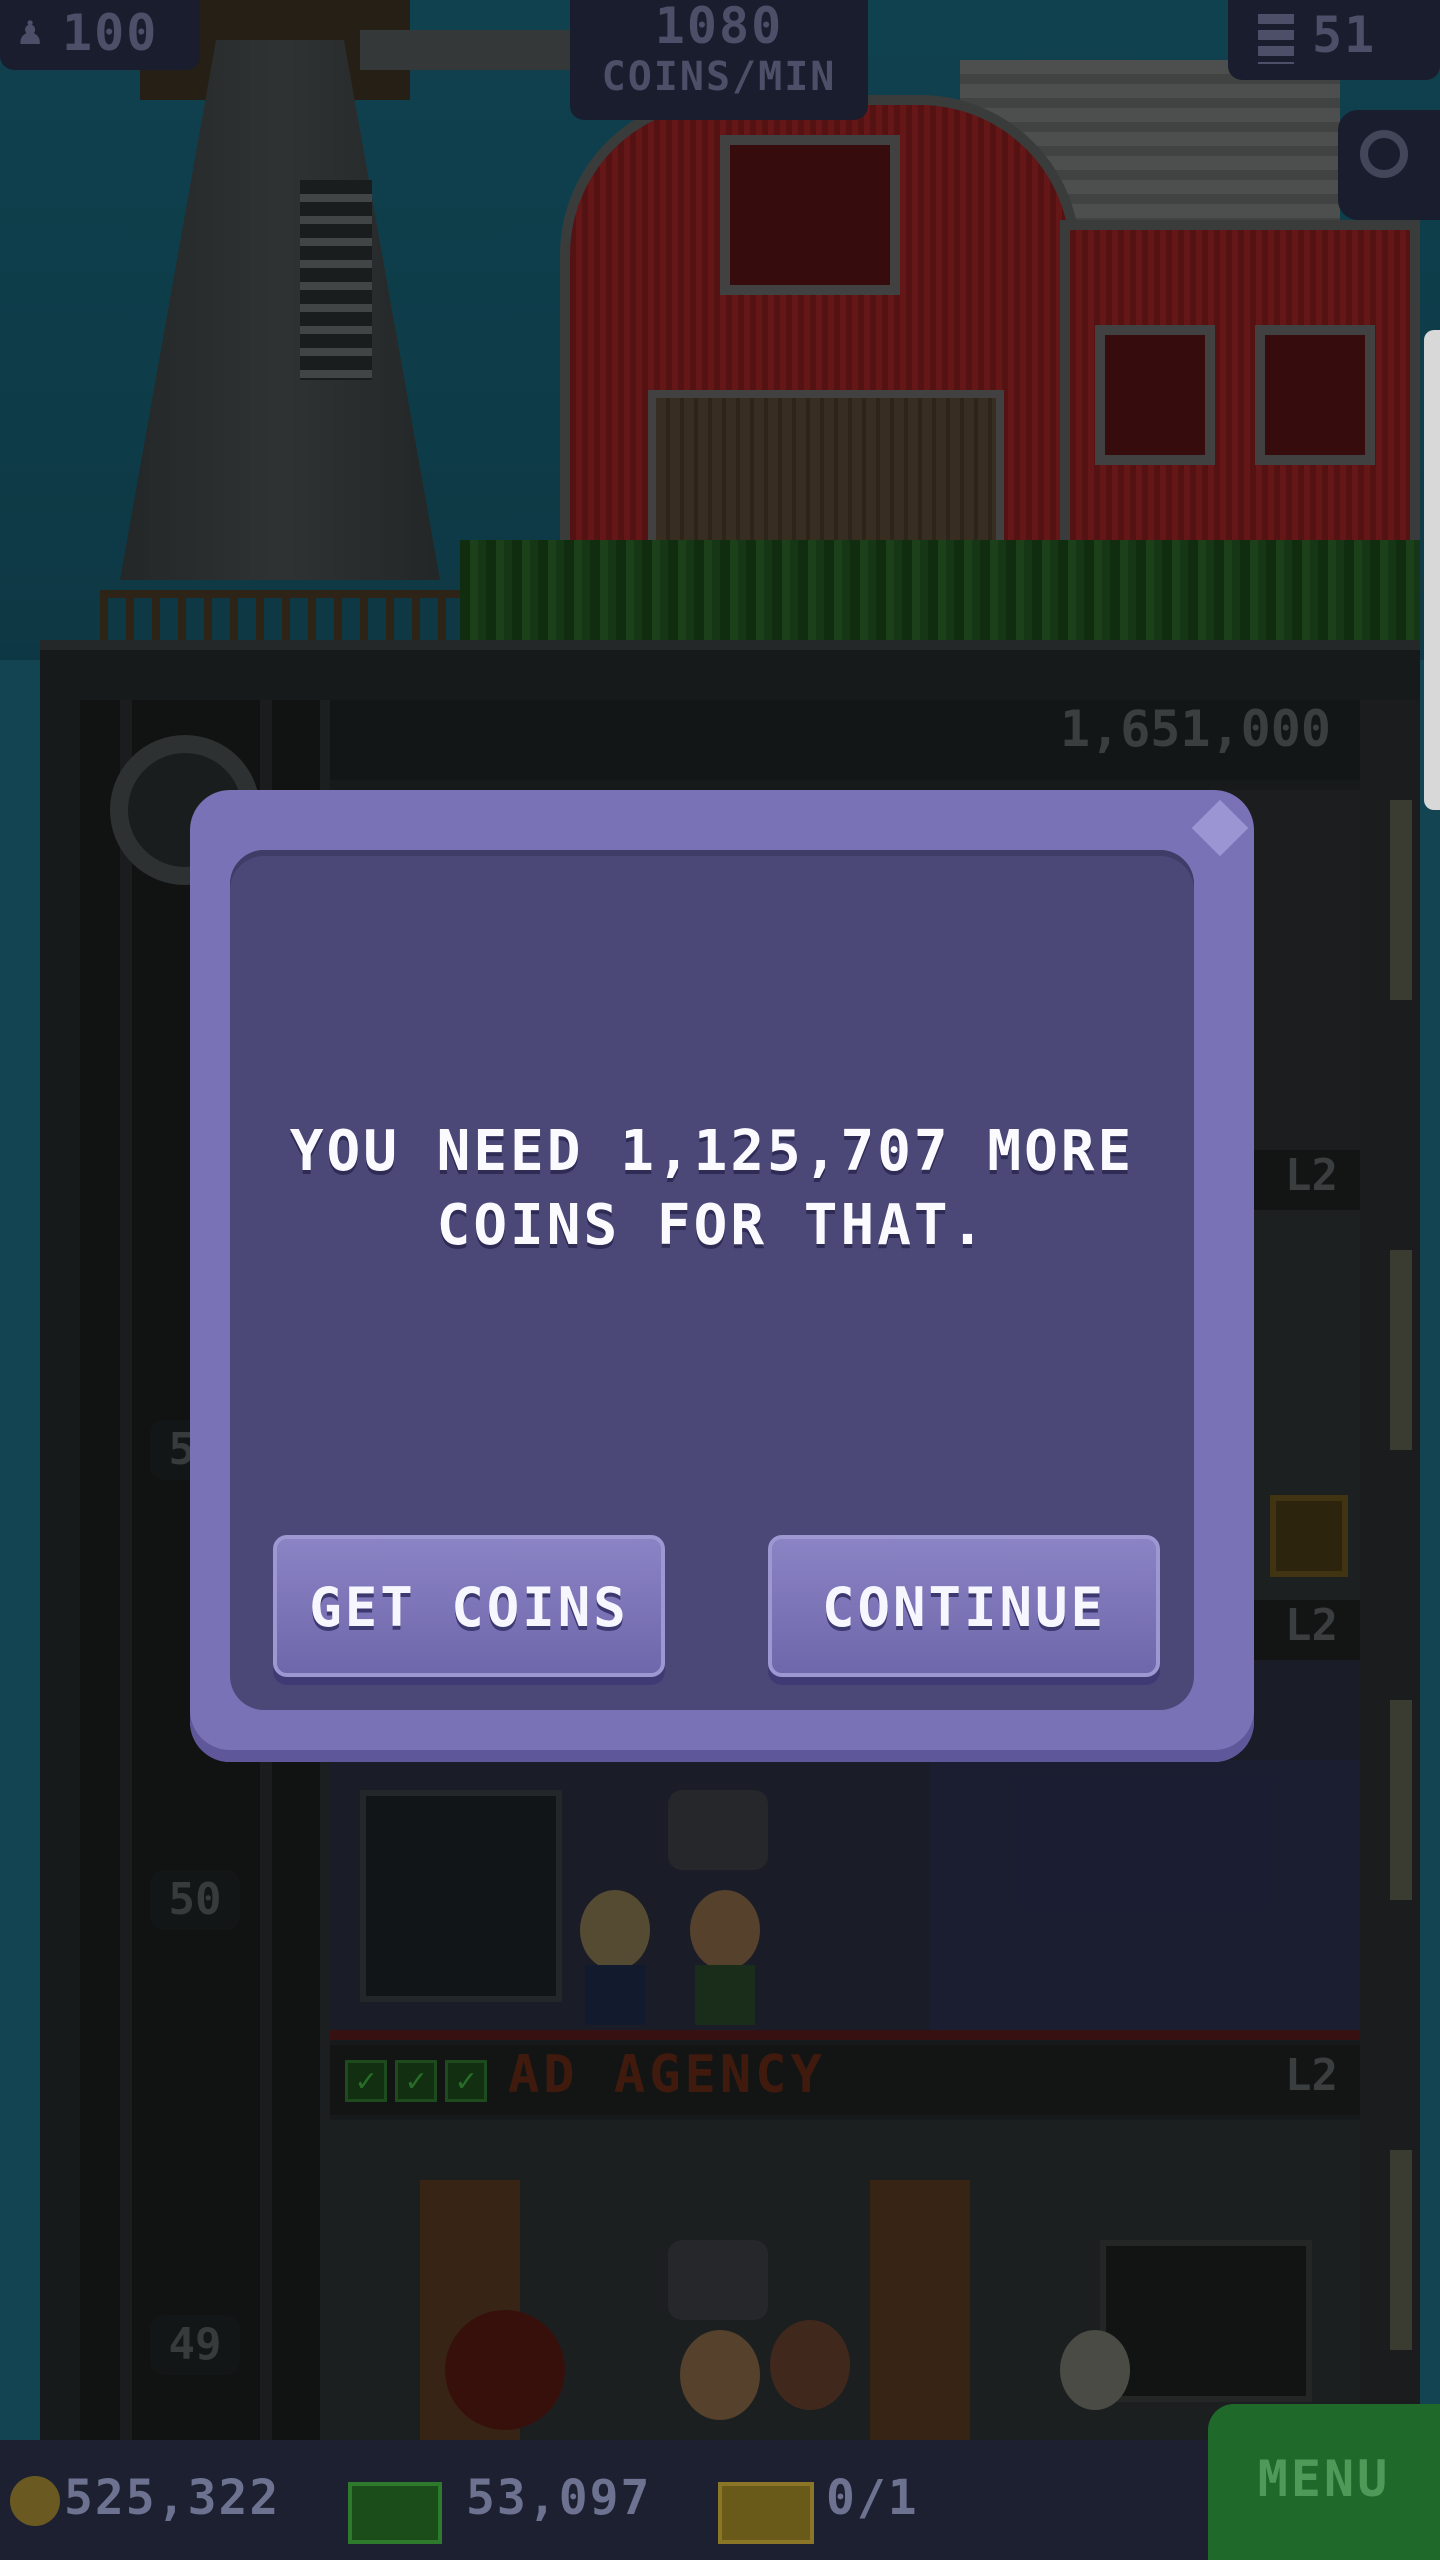  I want to click on coin-icon, so click(35, 2501).